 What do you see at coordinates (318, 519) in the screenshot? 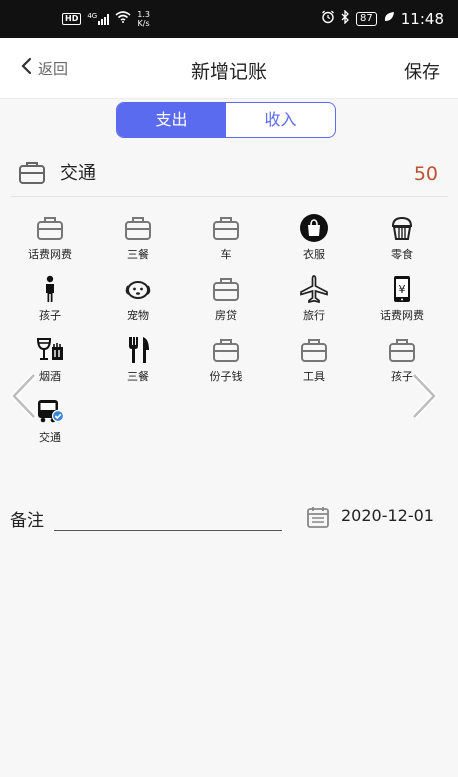
I see `calendar-icon` at bounding box center [318, 519].